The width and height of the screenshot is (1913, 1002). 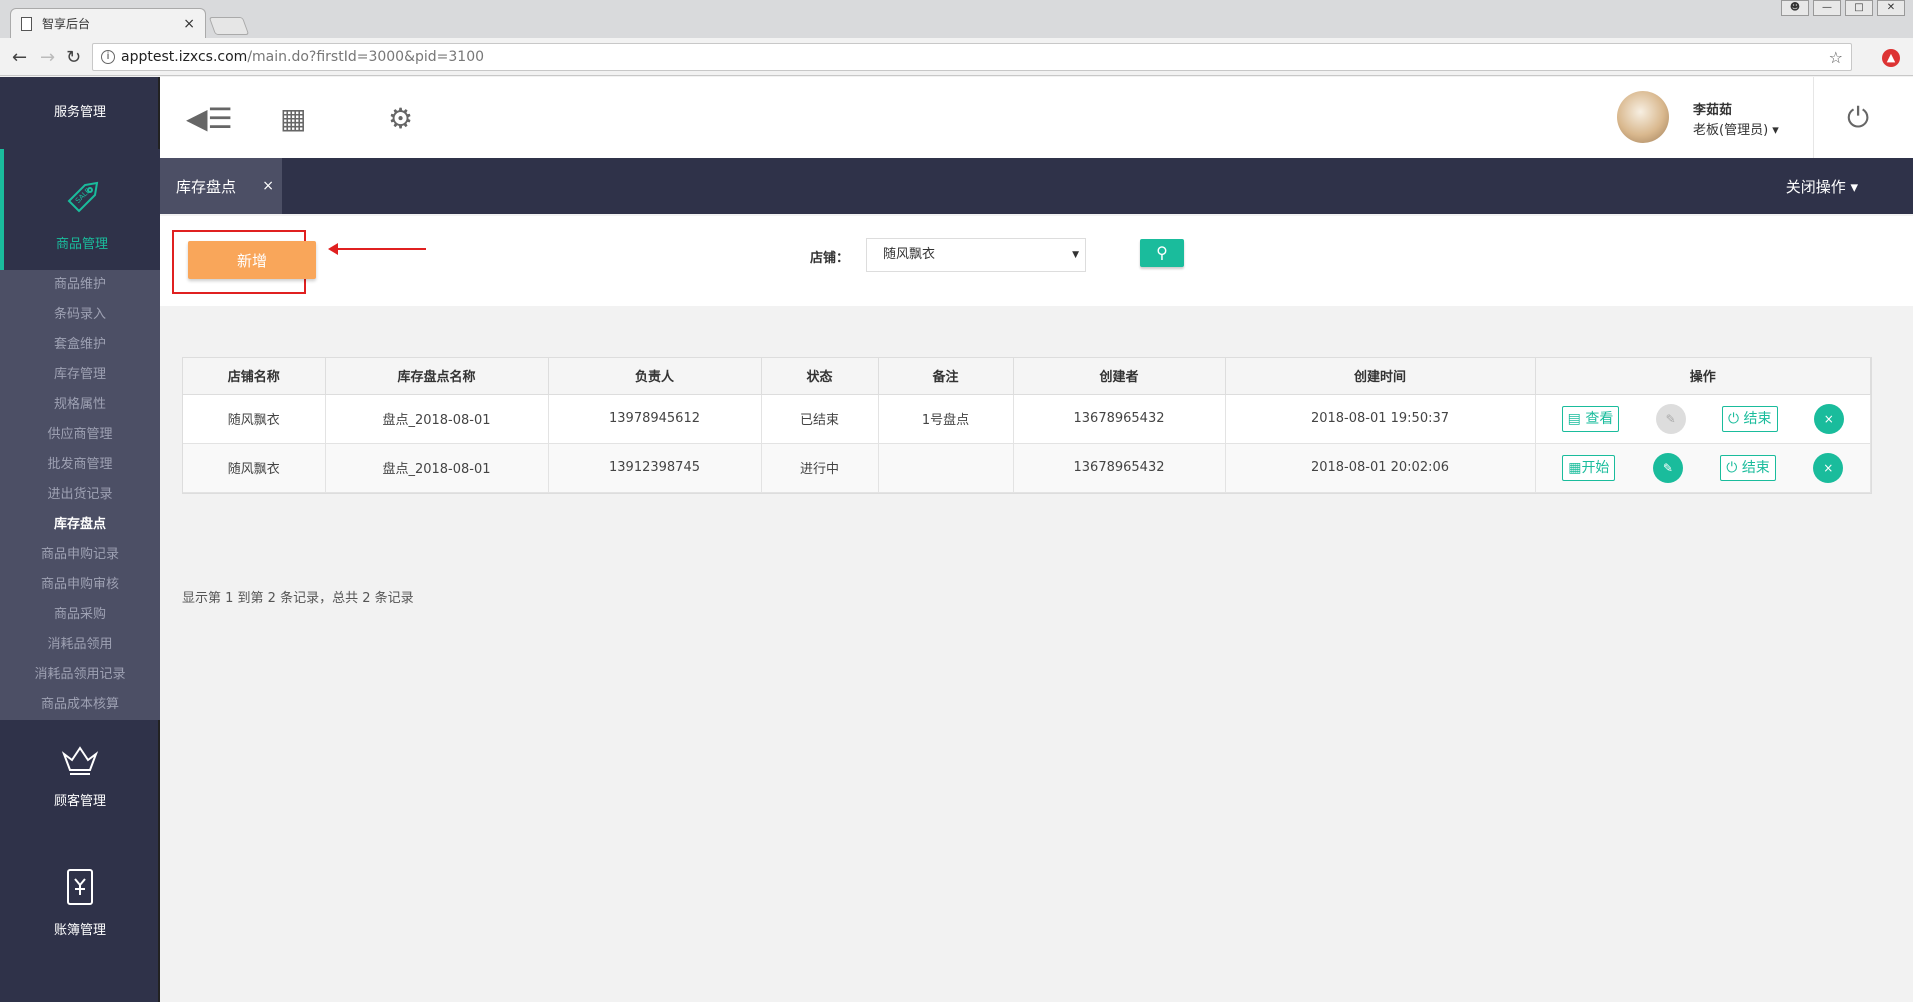 I want to click on submenu-item: 库存盘点, so click(x=80, y=525).